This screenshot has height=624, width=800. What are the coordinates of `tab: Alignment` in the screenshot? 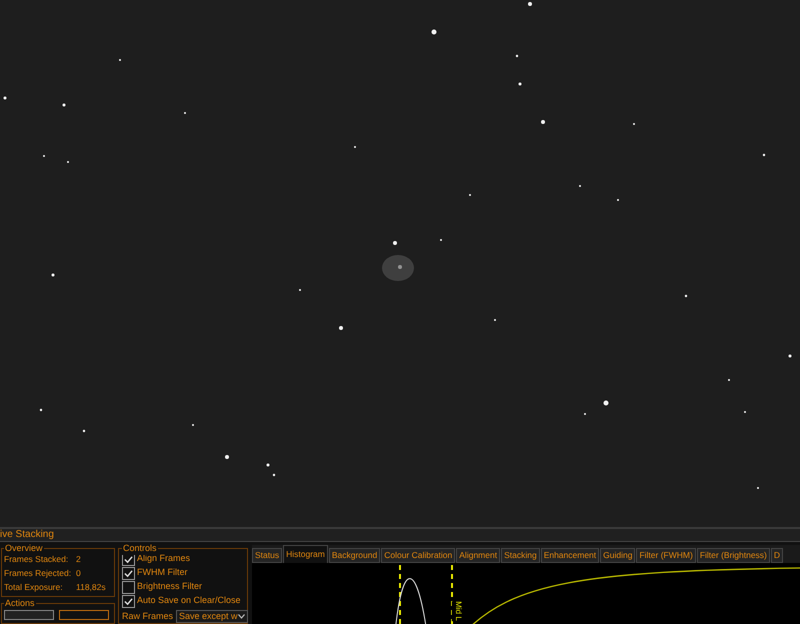 It's located at (478, 555).